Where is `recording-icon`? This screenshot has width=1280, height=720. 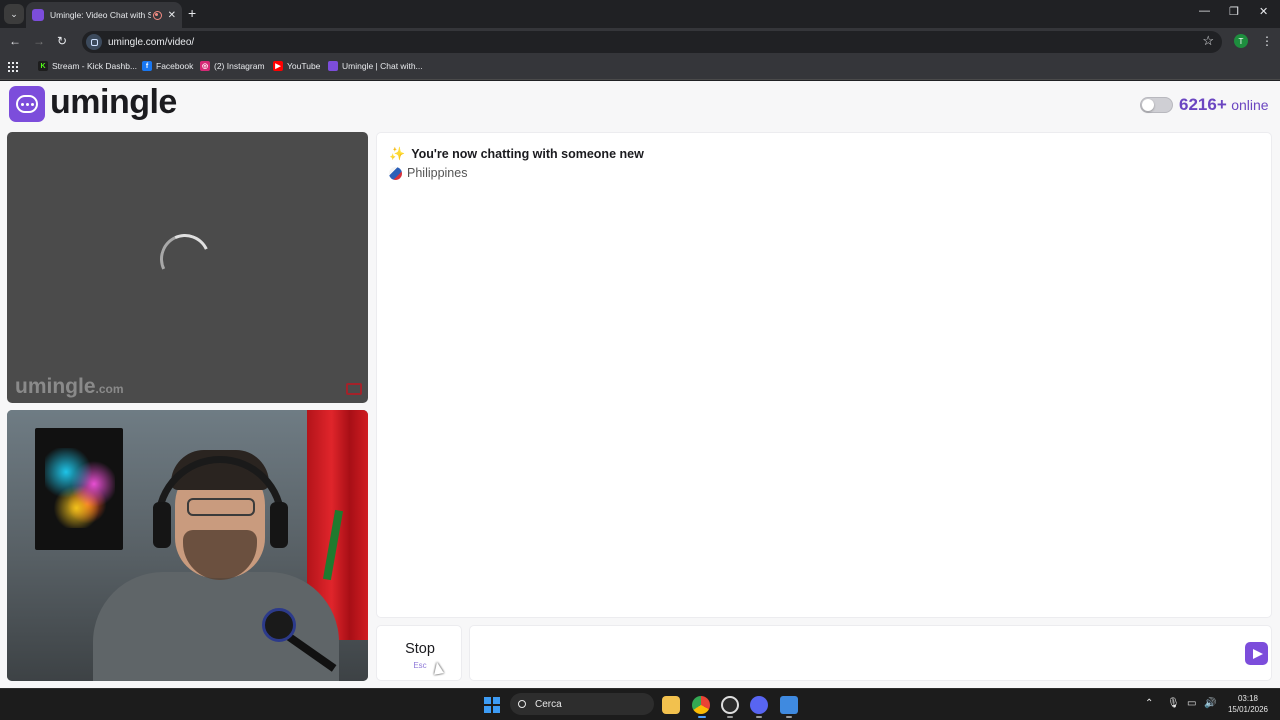
recording-icon is located at coordinates (157, 15).